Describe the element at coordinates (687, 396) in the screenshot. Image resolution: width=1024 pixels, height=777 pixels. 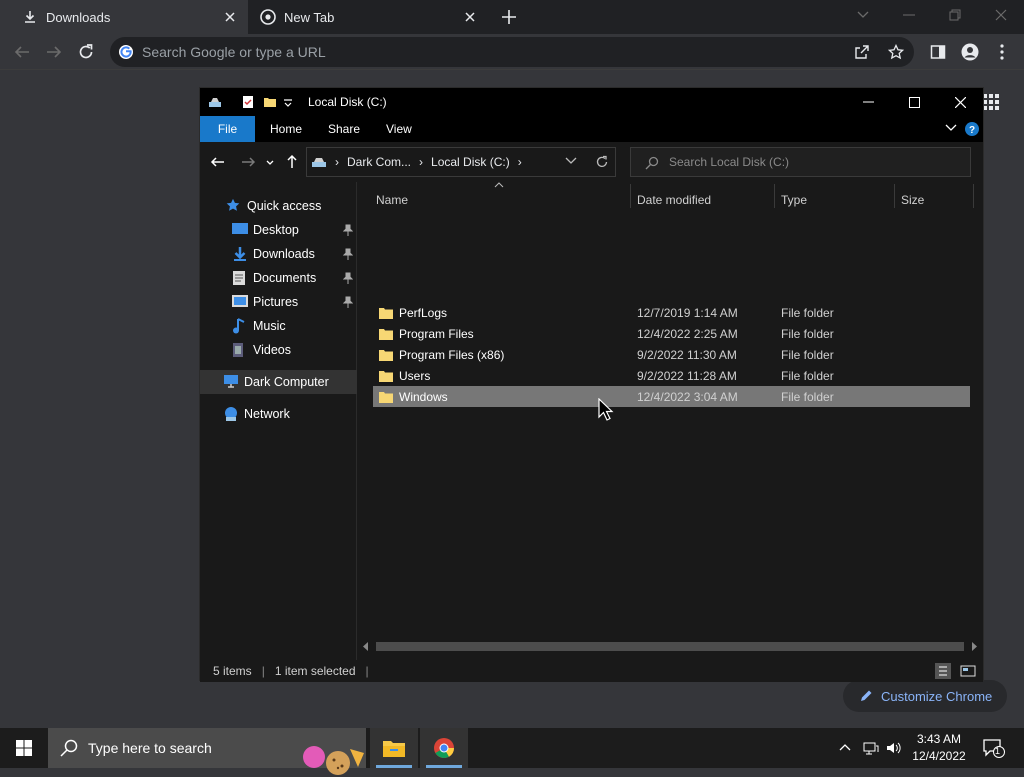
I see `file-date: 12/4/2022 3:04 AM` at that location.